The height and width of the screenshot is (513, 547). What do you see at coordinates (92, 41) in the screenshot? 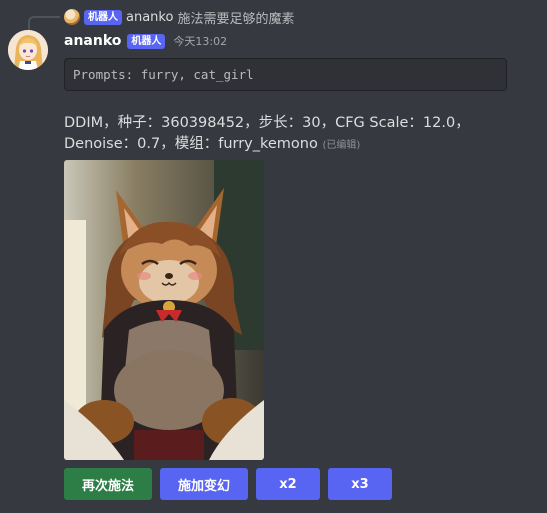
I see `username: ananko` at bounding box center [92, 41].